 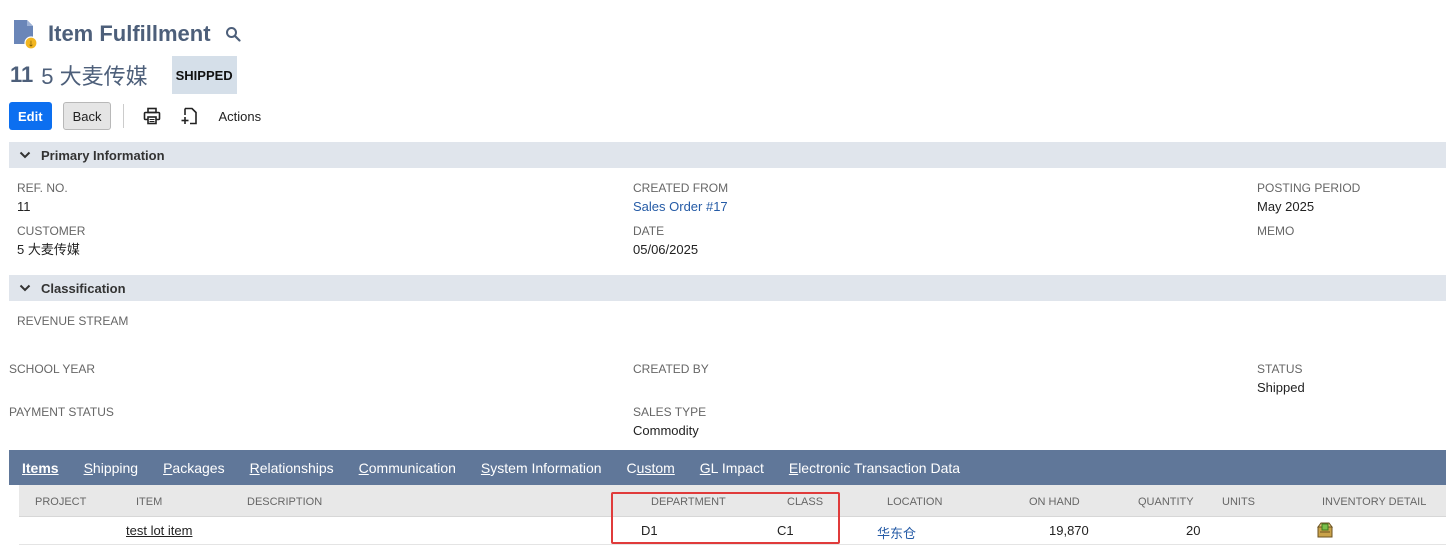 What do you see at coordinates (60, 502) in the screenshot?
I see `column-header-project: PROJECT` at bounding box center [60, 502].